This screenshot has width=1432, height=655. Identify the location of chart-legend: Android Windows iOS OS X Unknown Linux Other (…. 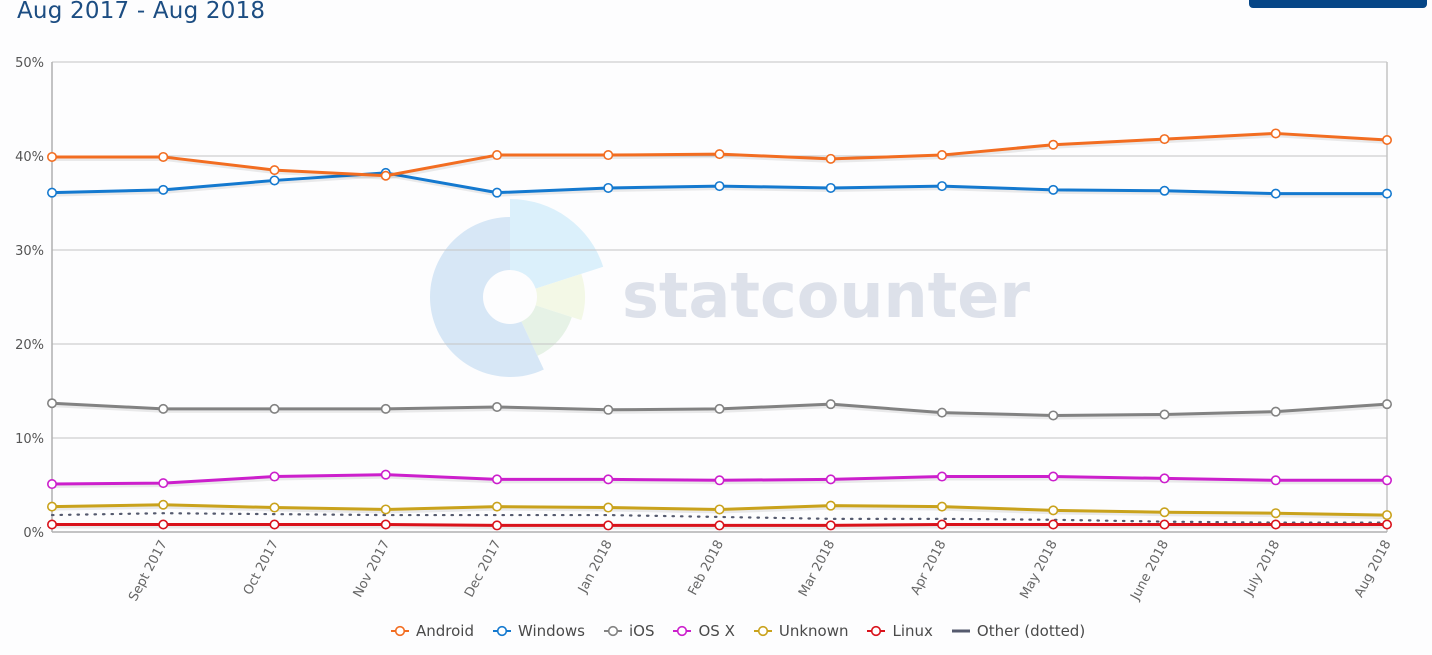
(737, 631).